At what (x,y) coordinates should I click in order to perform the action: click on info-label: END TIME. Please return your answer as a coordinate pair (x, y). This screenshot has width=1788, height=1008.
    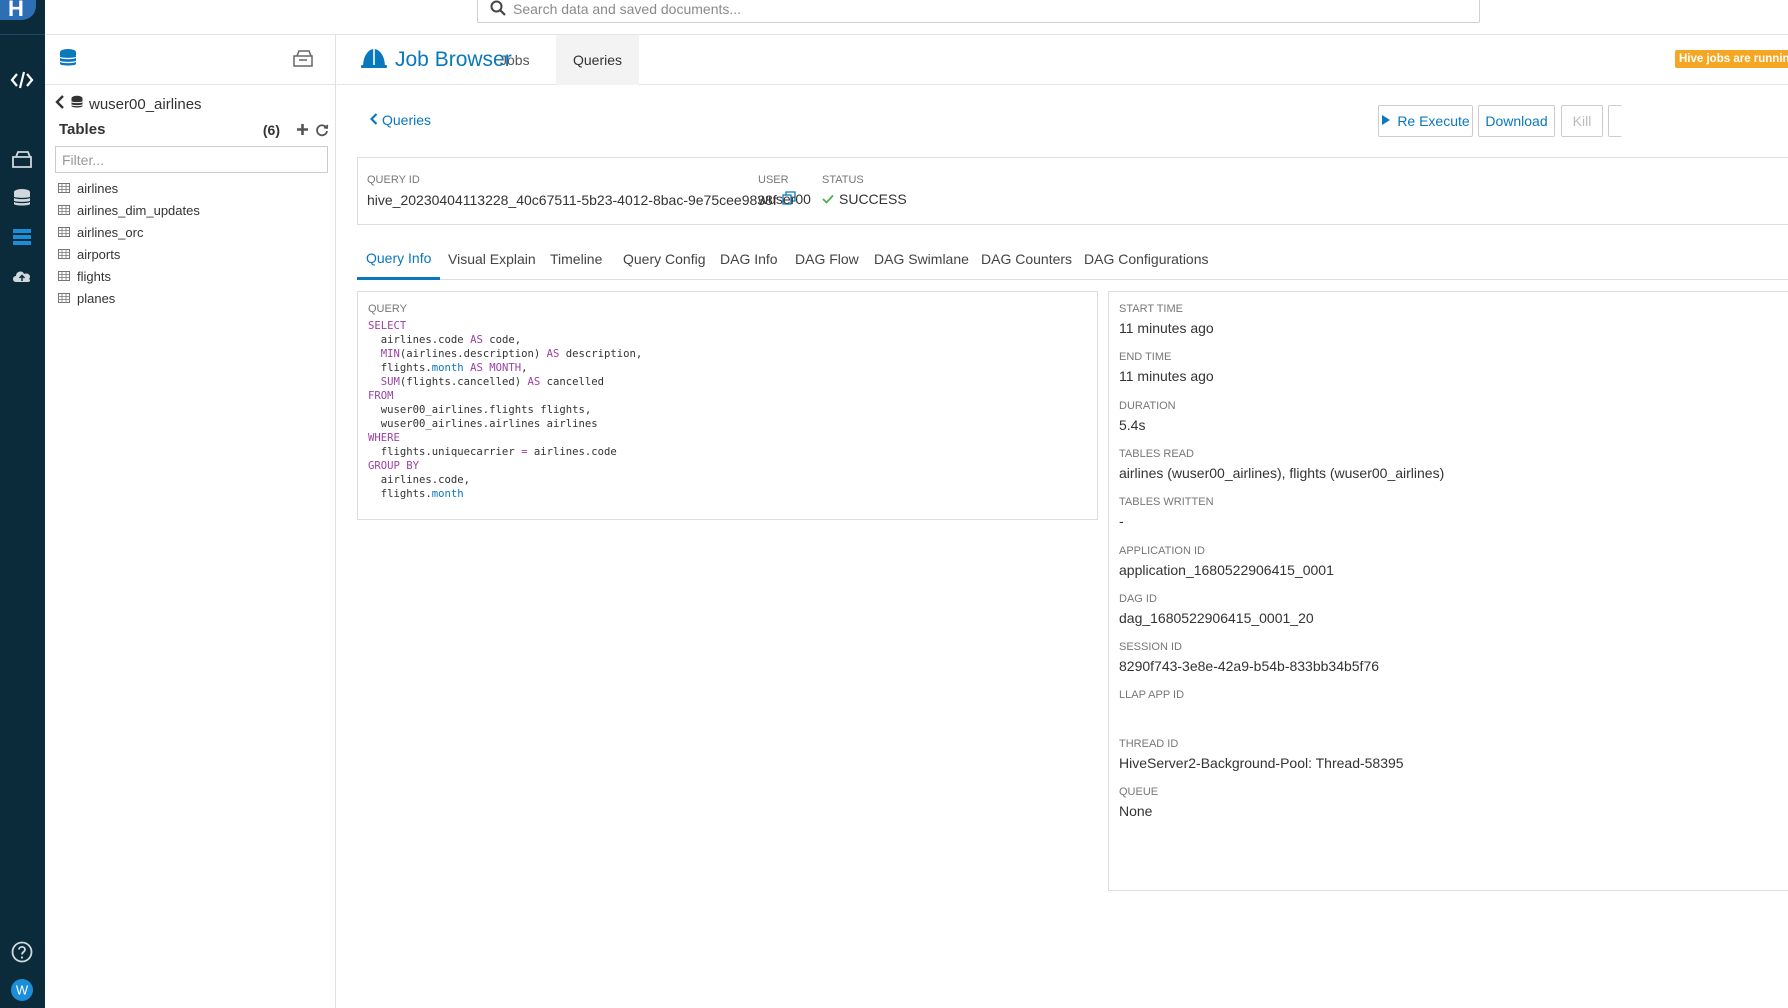
    Looking at the image, I should click on (1145, 357).